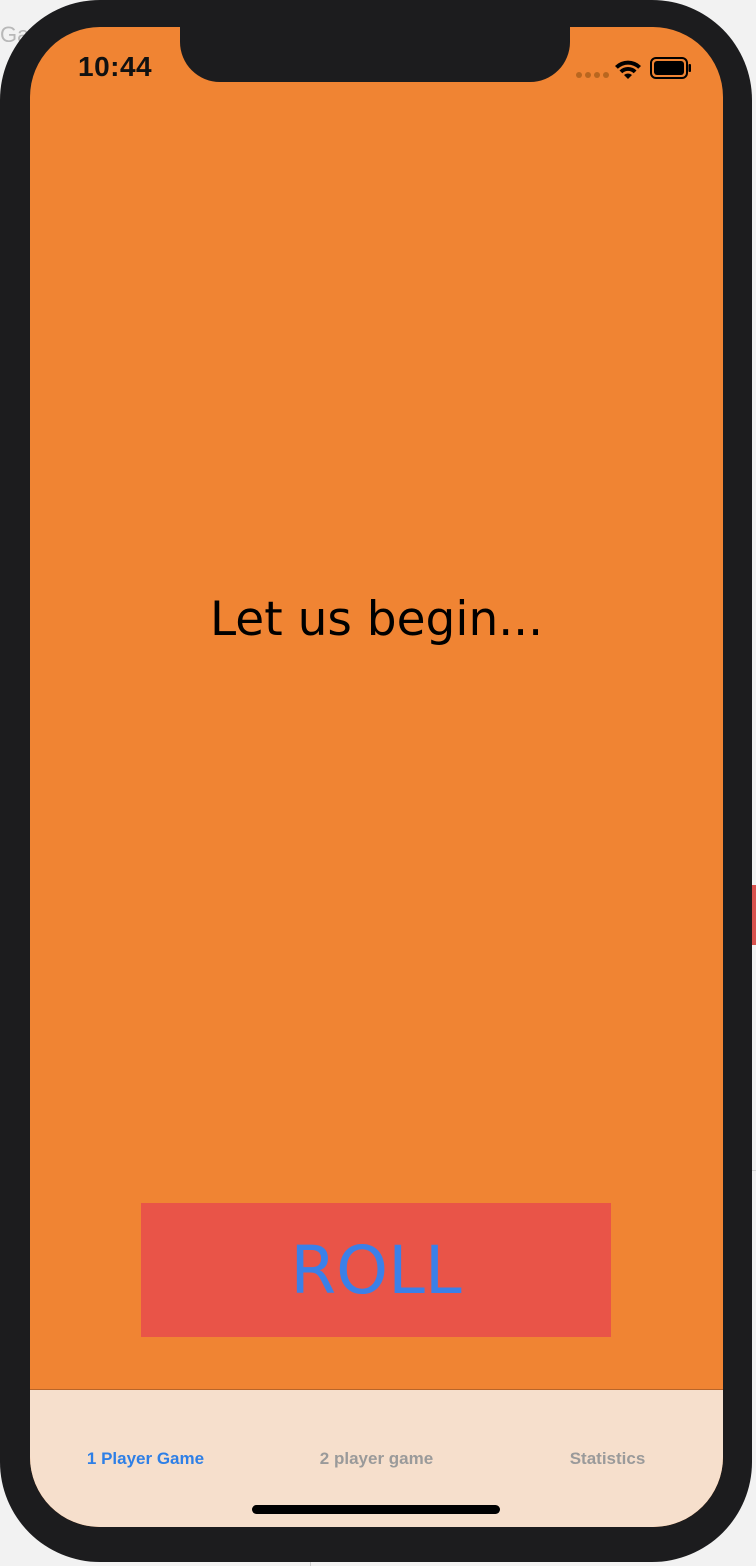  Describe the element at coordinates (375, 54) in the screenshot. I see `device-notch` at that location.